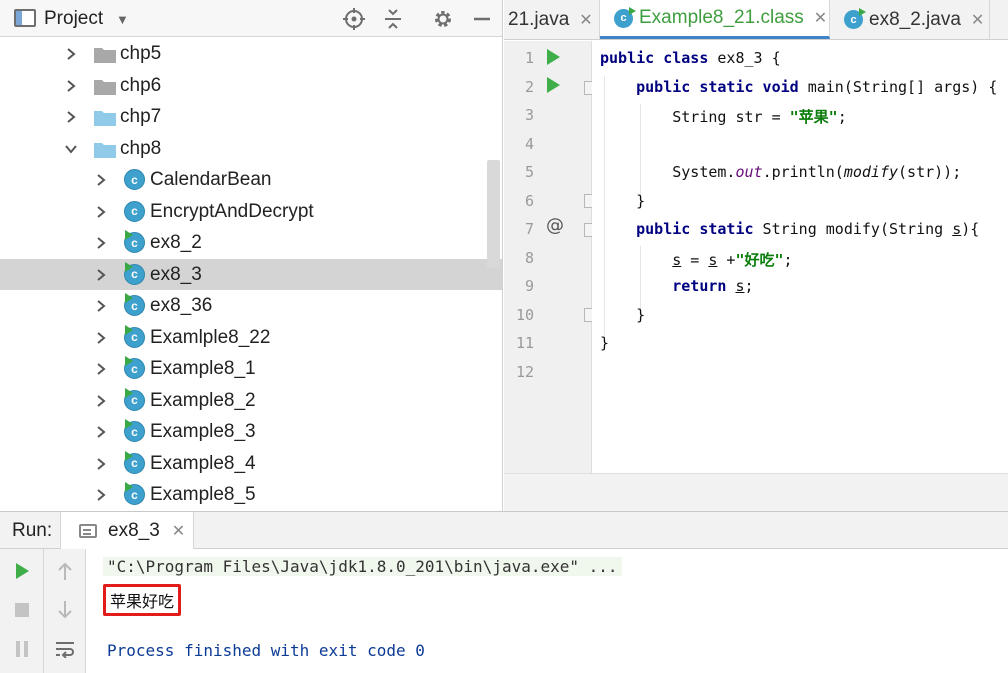 The height and width of the screenshot is (673, 1008). What do you see at coordinates (251, 85) in the screenshot?
I see `tree-item-chp6: chp6` at bounding box center [251, 85].